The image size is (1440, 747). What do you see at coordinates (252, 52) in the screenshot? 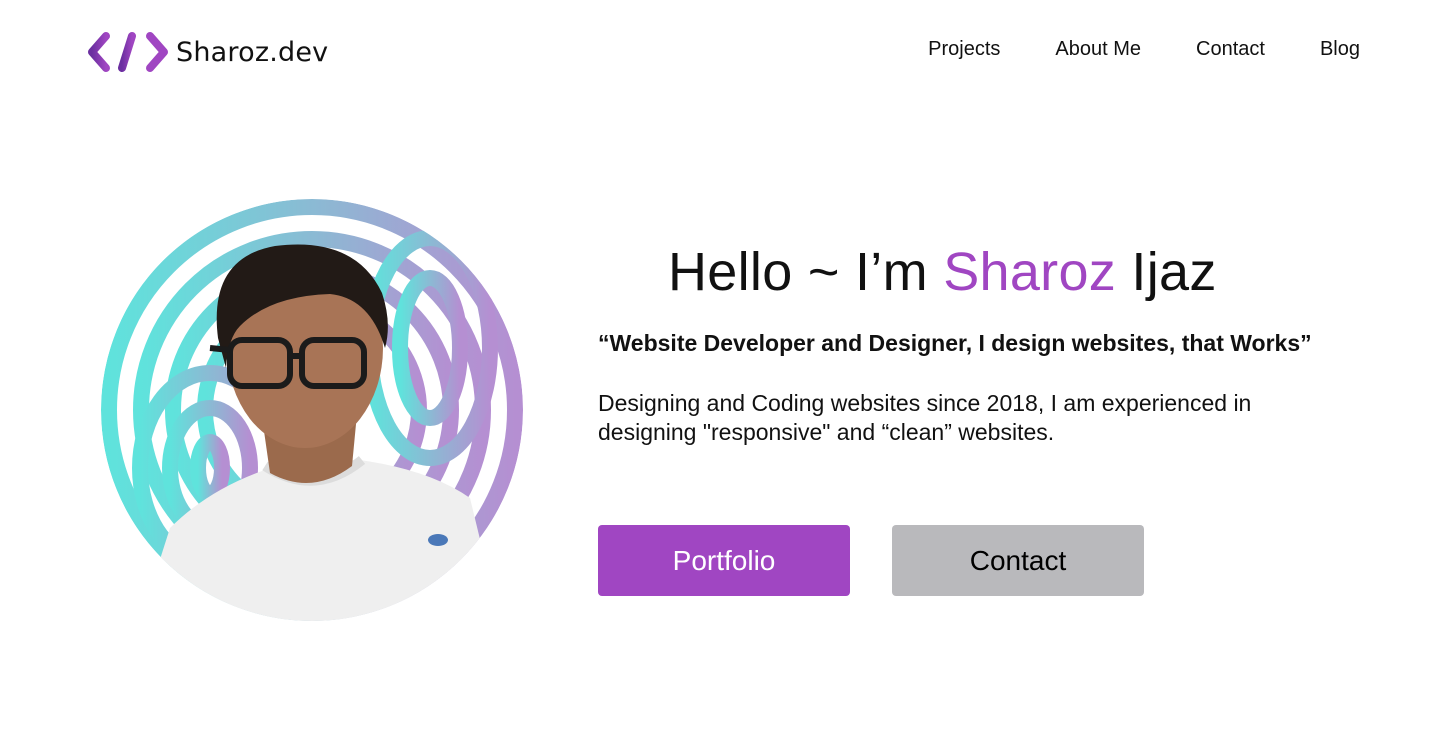
I see `brand-name: Sharoz.dev` at bounding box center [252, 52].